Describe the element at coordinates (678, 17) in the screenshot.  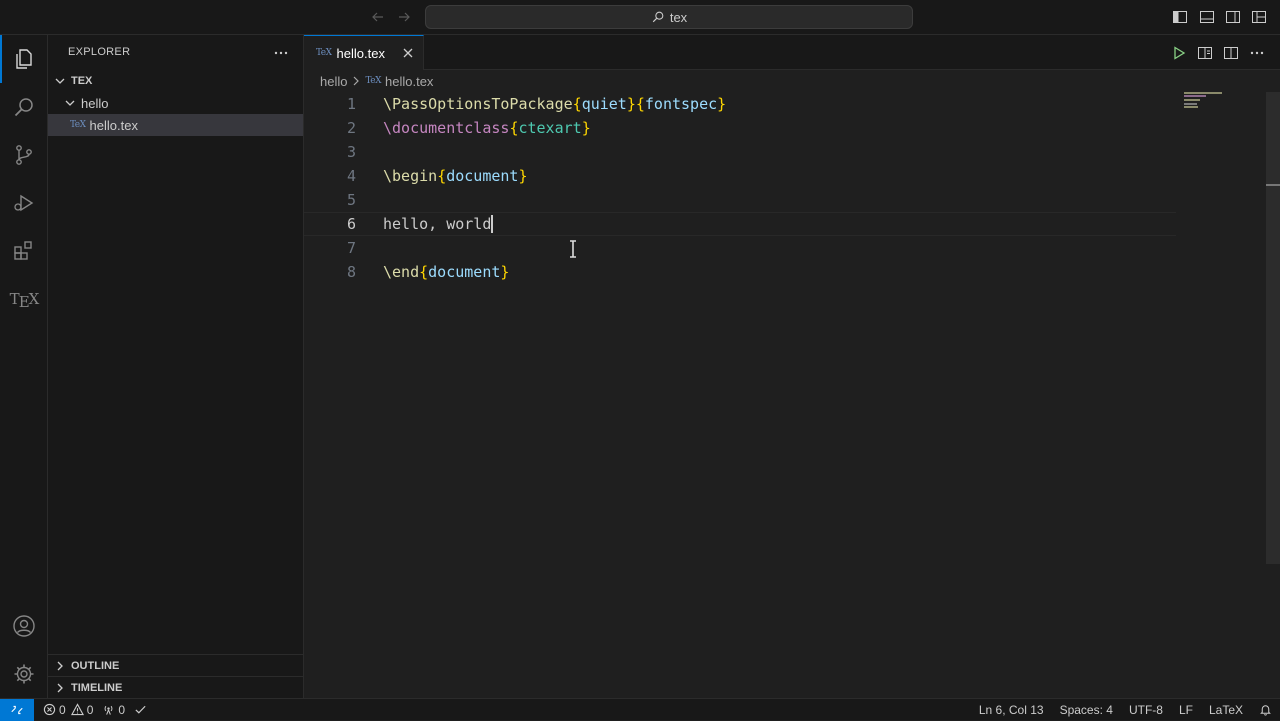
I see `command-center-text: tex` at that location.